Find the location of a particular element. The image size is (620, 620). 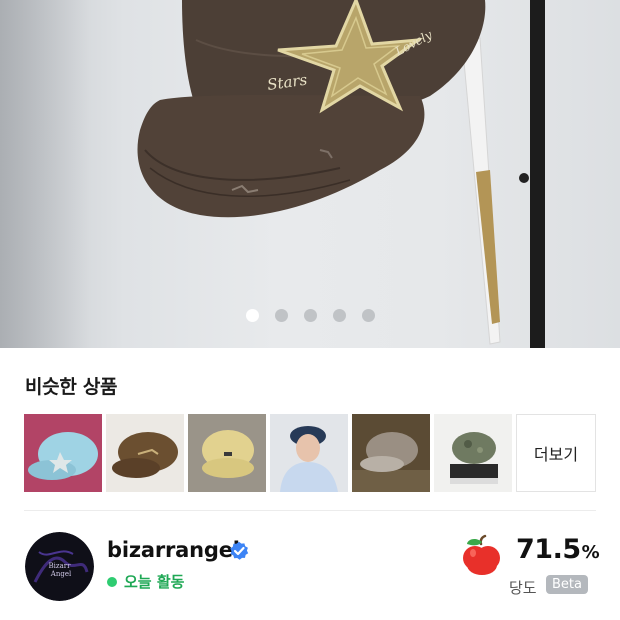

brown-cap-image is located at coordinates (145, 453).